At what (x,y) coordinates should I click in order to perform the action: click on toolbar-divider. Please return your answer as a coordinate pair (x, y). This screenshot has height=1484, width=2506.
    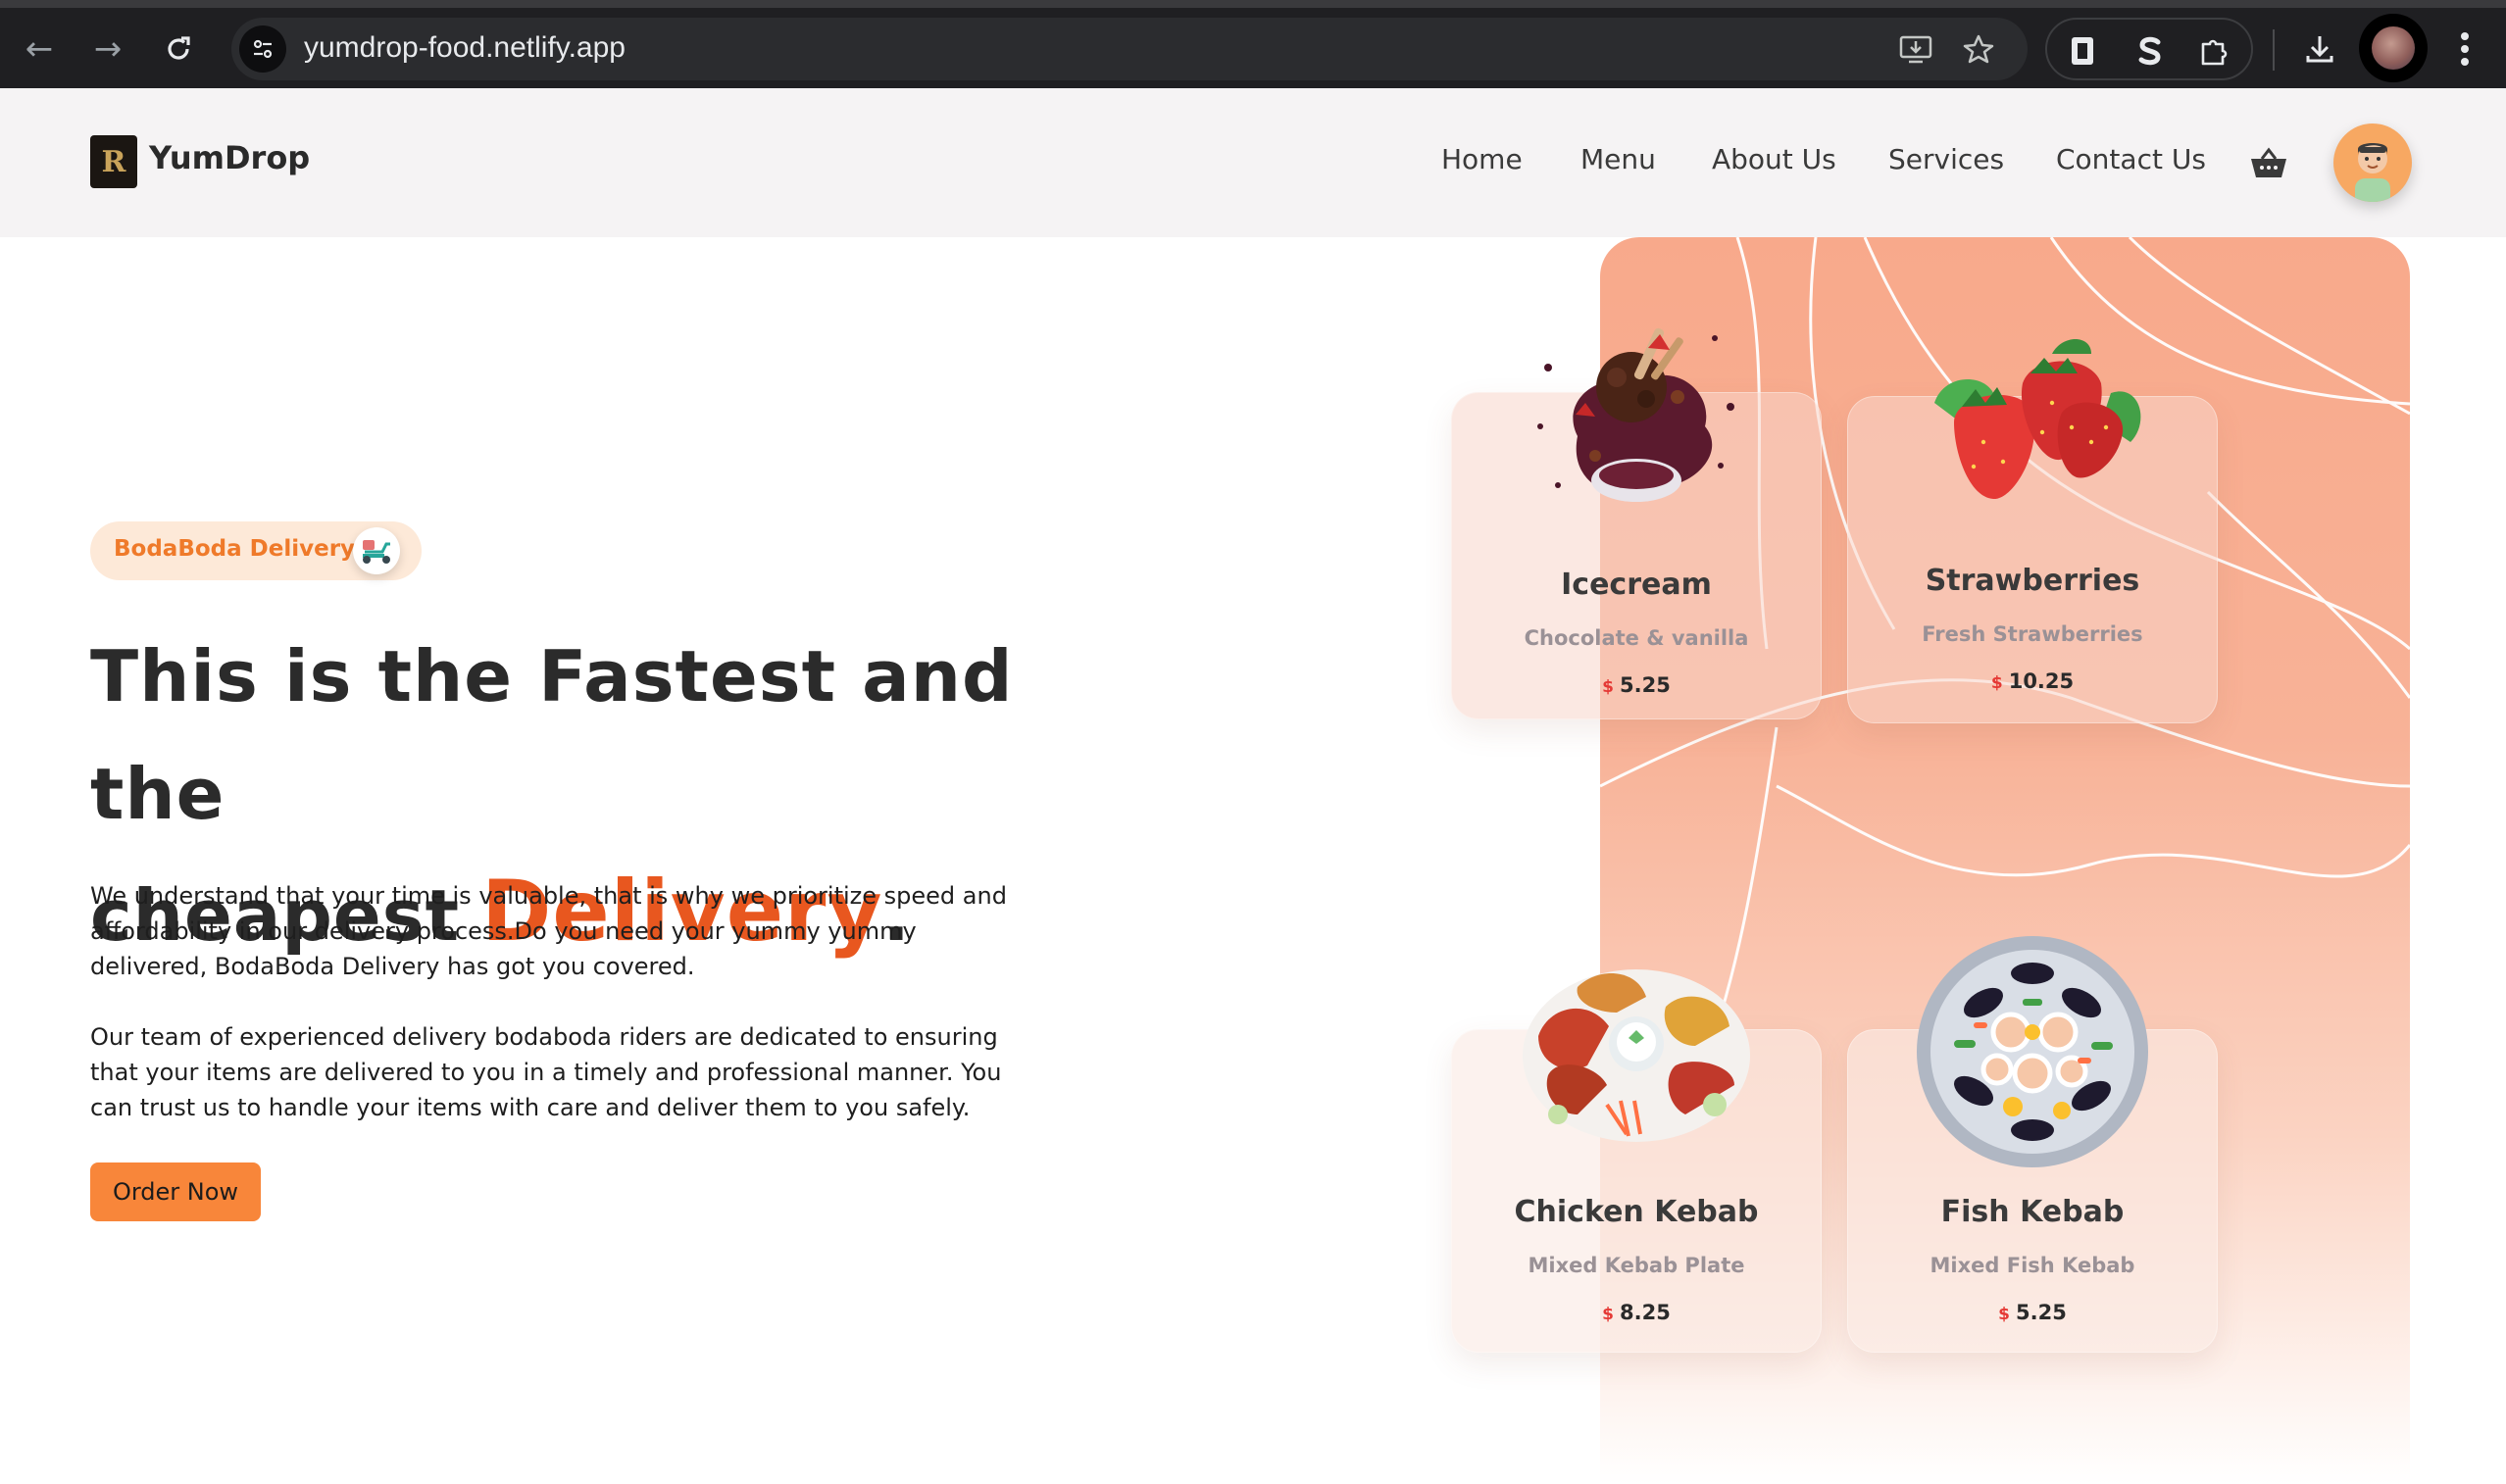
    Looking at the image, I should click on (2274, 50).